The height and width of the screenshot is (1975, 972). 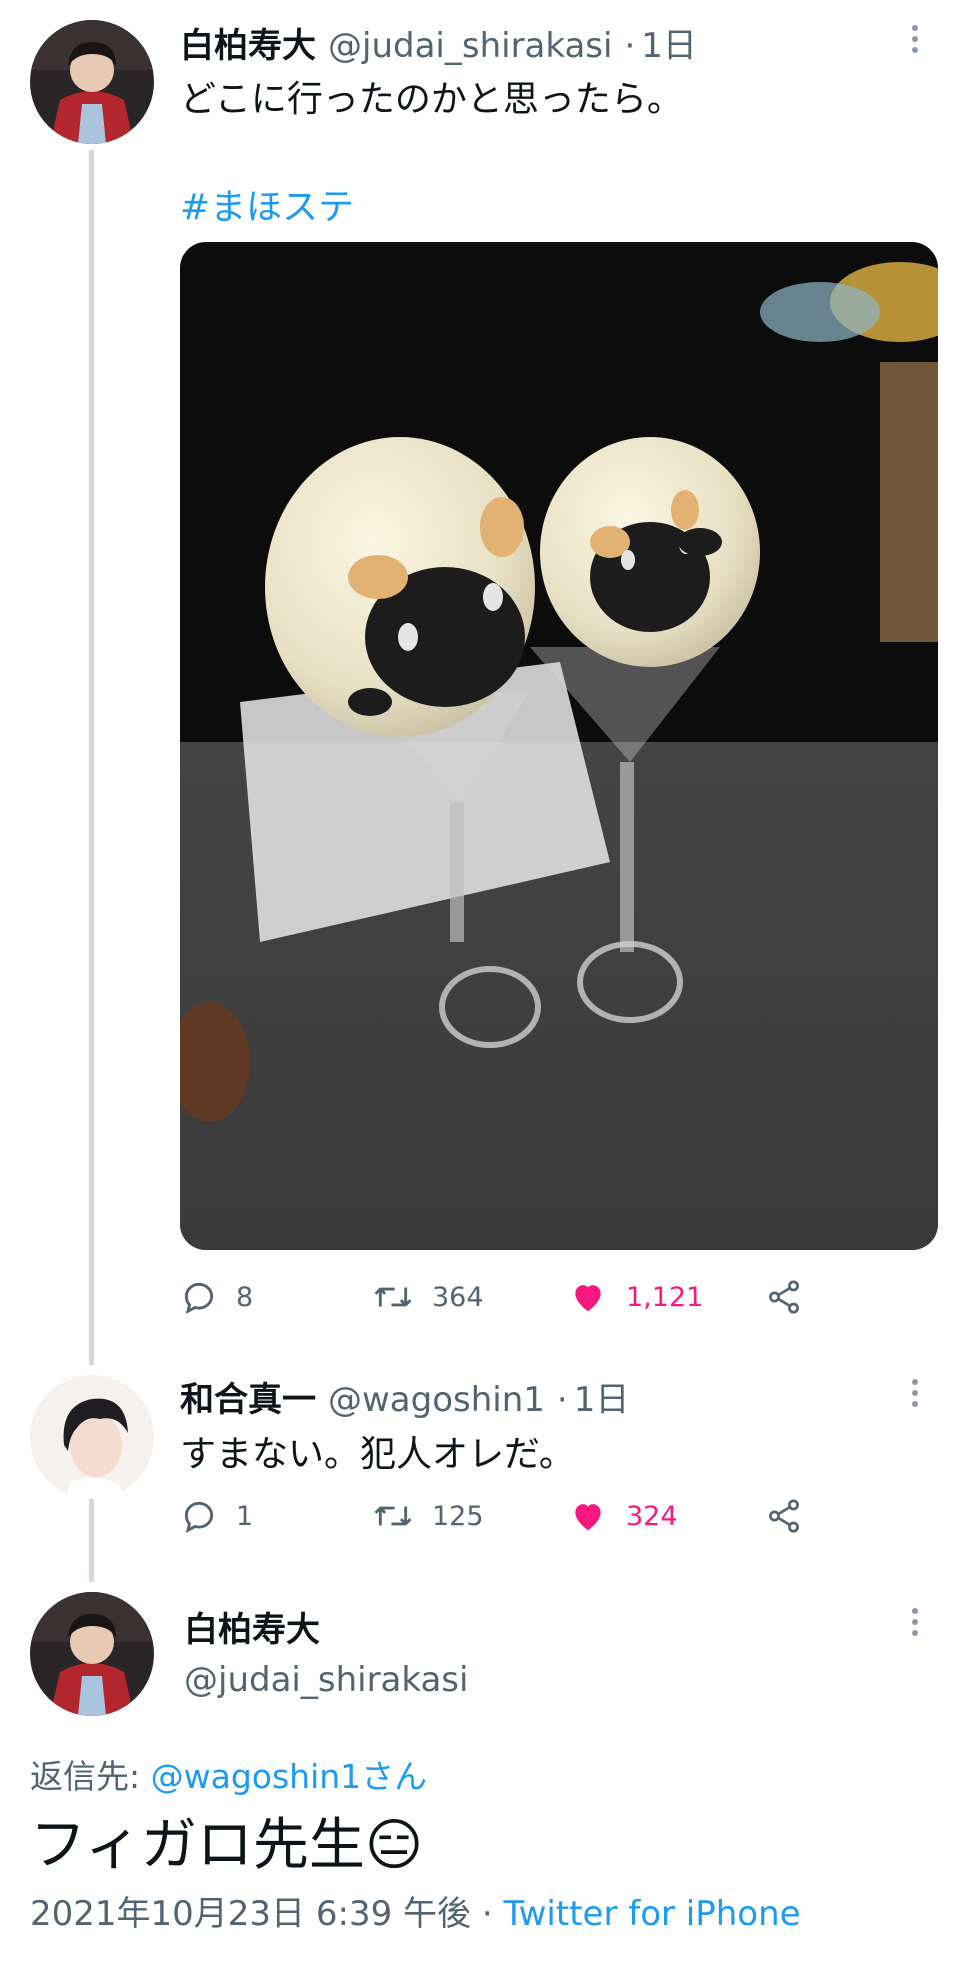 What do you see at coordinates (245, 1516) in the screenshot?
I see `tweet2-reply-count: 1` at bounding box center [245, 1516].